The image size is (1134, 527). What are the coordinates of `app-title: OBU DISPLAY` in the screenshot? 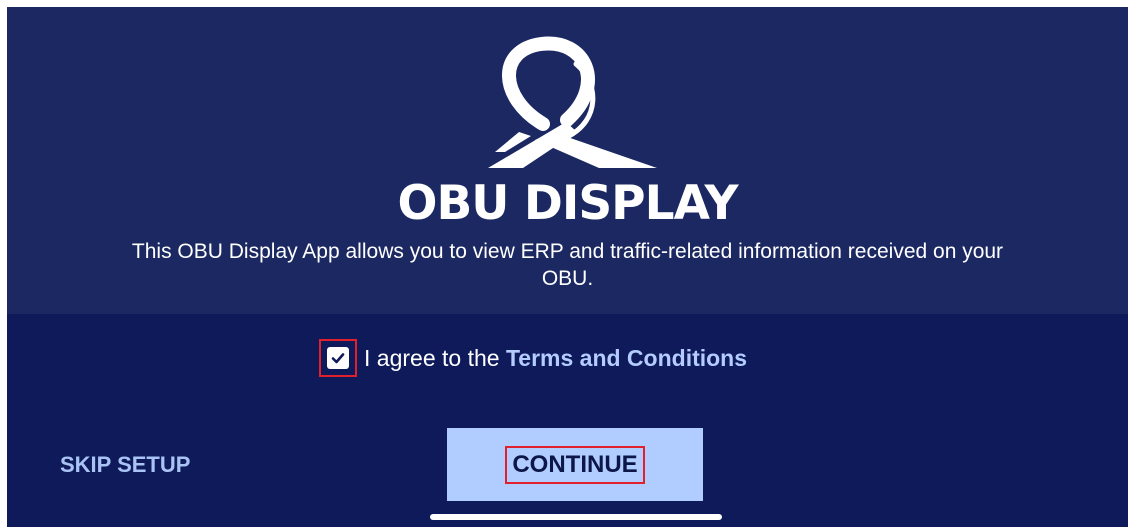 It's located at (568, 203).